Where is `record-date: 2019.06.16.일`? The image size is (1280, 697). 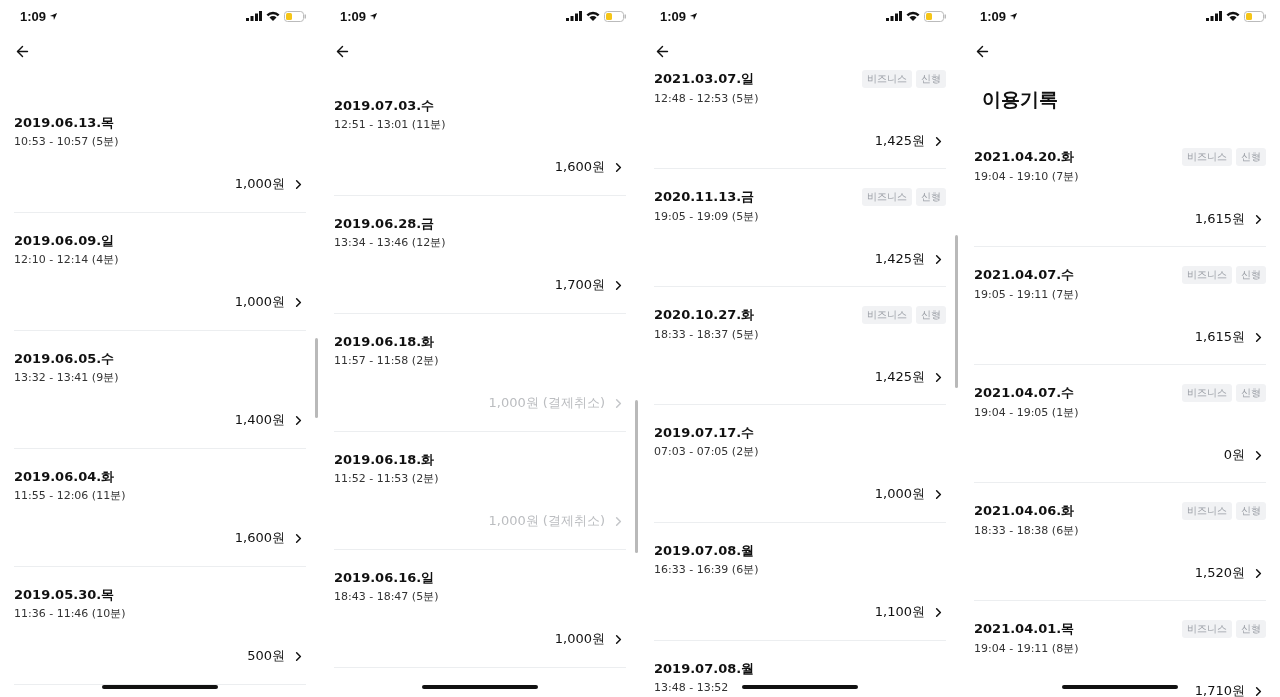
record-date: 2019.06.16.일 is located at coordinates (384, 577).